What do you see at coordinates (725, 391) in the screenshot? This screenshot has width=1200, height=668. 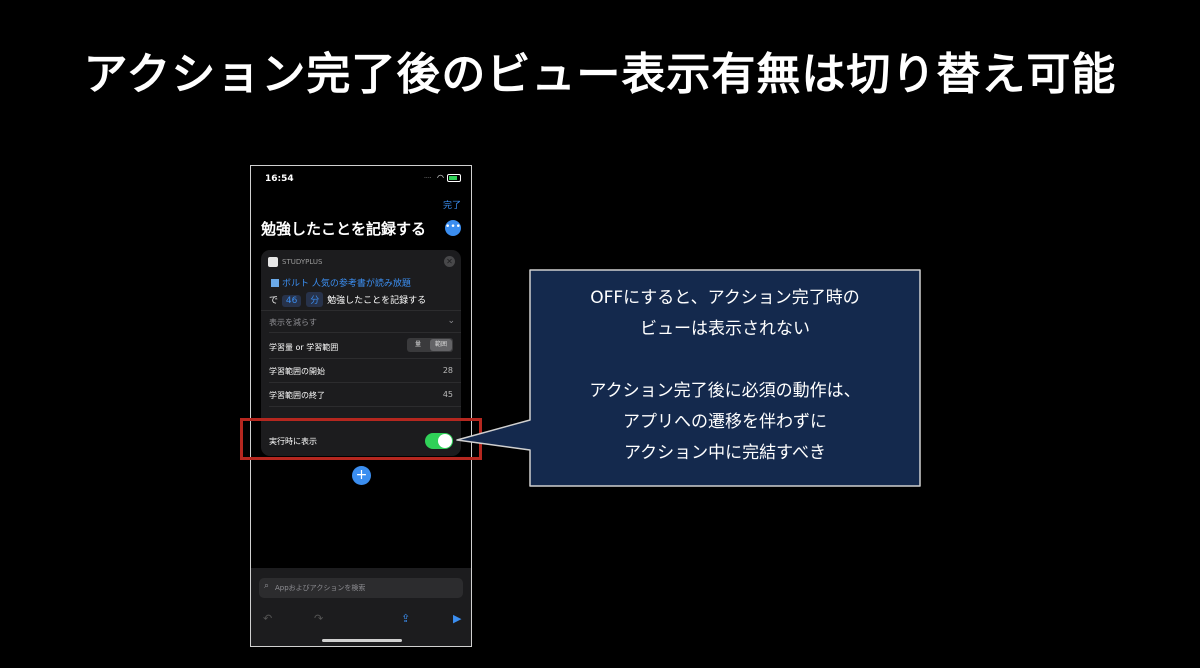 I see `callout-line: アクション完了後に必須の動作は、` at bounding box center [725, 391].